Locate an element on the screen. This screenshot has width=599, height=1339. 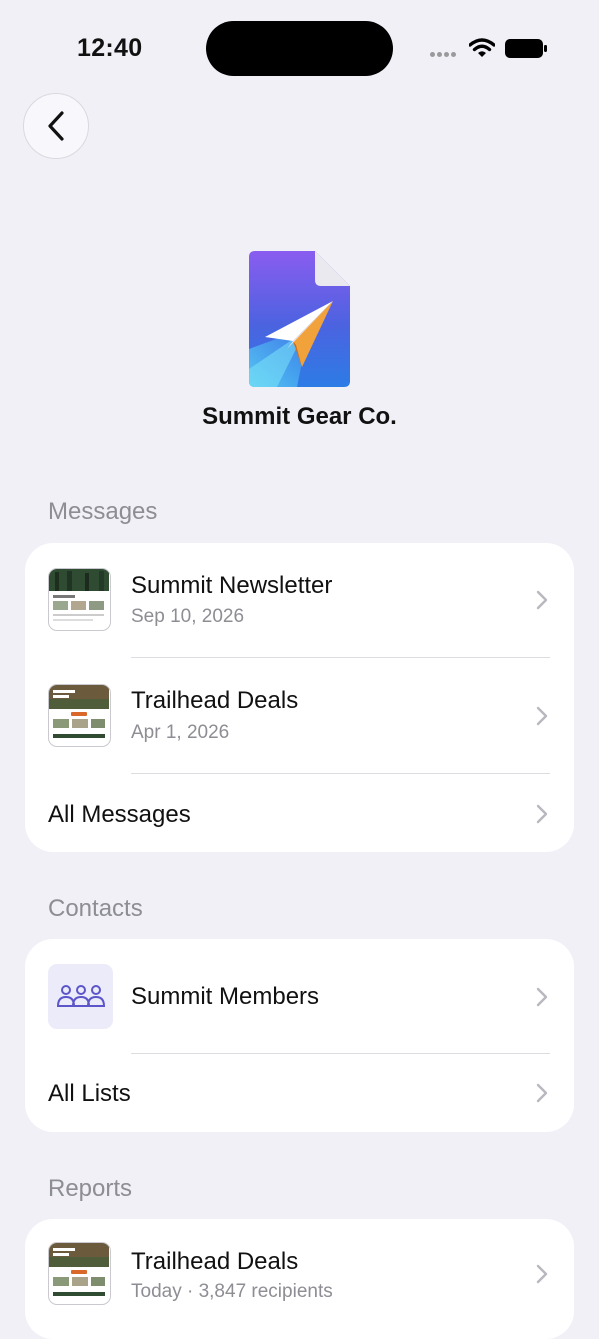
status-bar: 12:40 is located at coordinates (299, 48).